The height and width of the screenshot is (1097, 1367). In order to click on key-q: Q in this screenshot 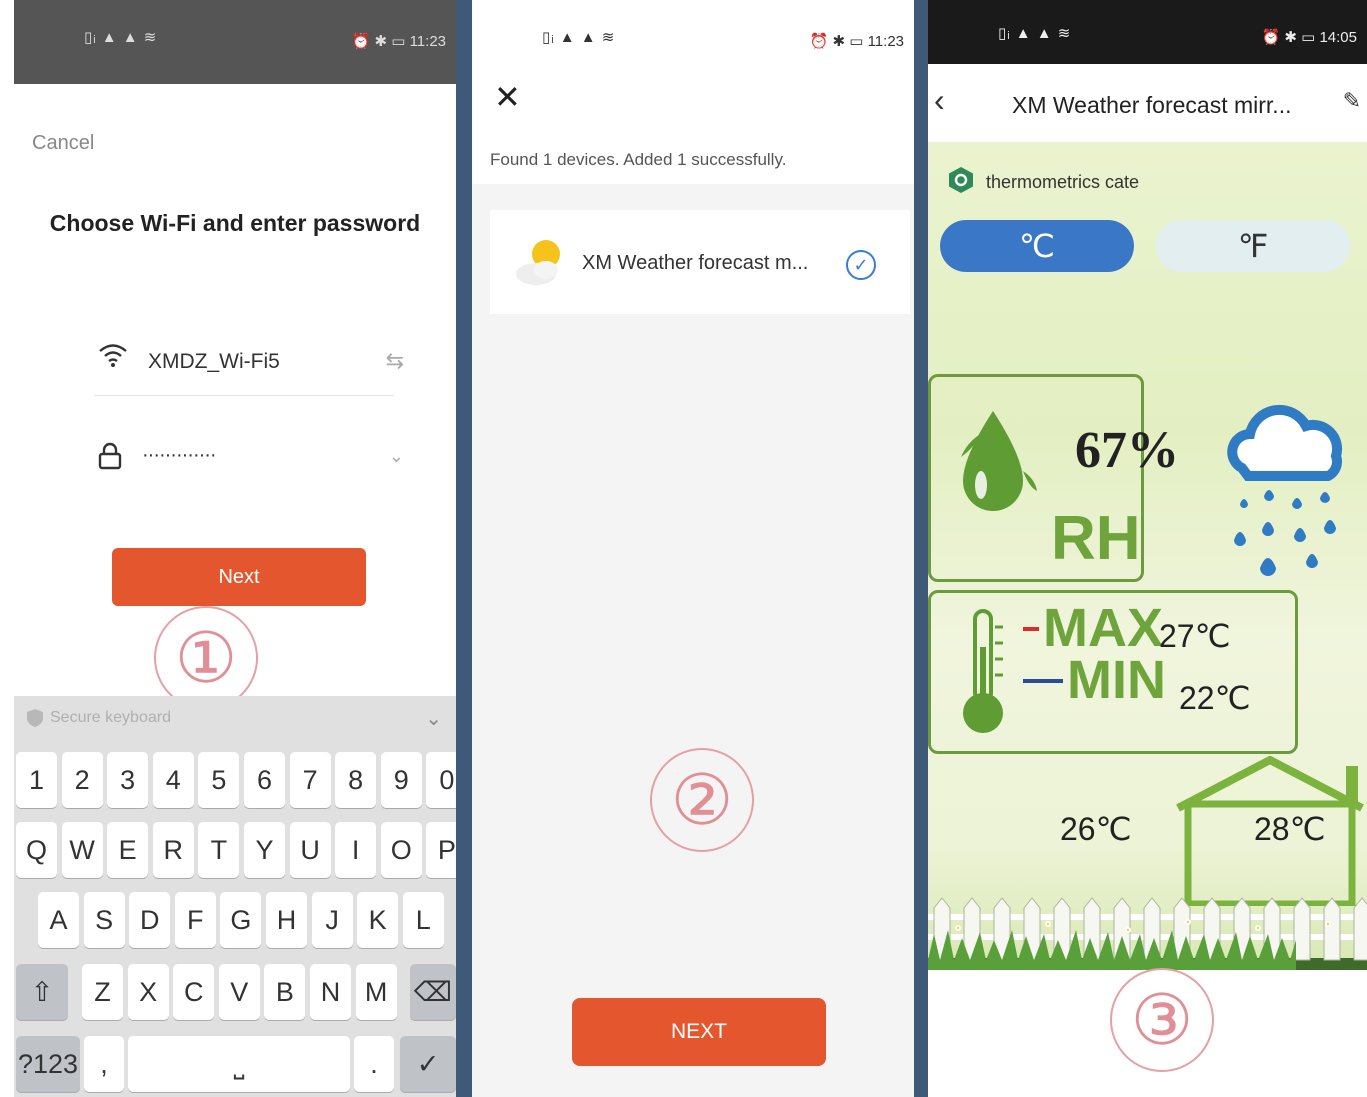, I will do `click(36, 850)`.